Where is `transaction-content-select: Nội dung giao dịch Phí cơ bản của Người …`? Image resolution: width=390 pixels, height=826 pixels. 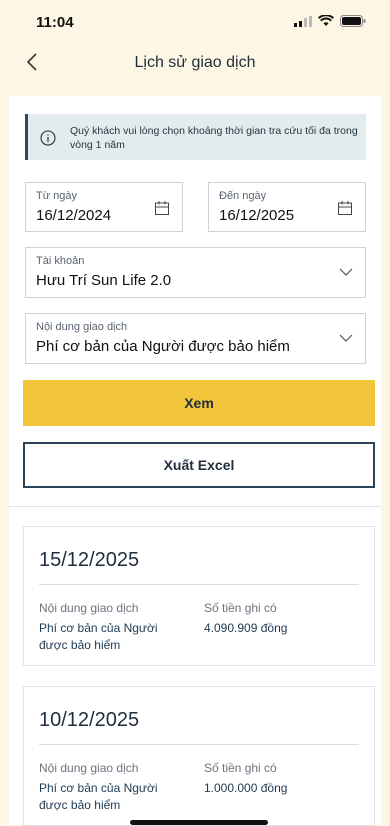 transaction-content-select: Nội dung giao dịch Phí cơ bản của Người … is located at coordinates (195, 338).